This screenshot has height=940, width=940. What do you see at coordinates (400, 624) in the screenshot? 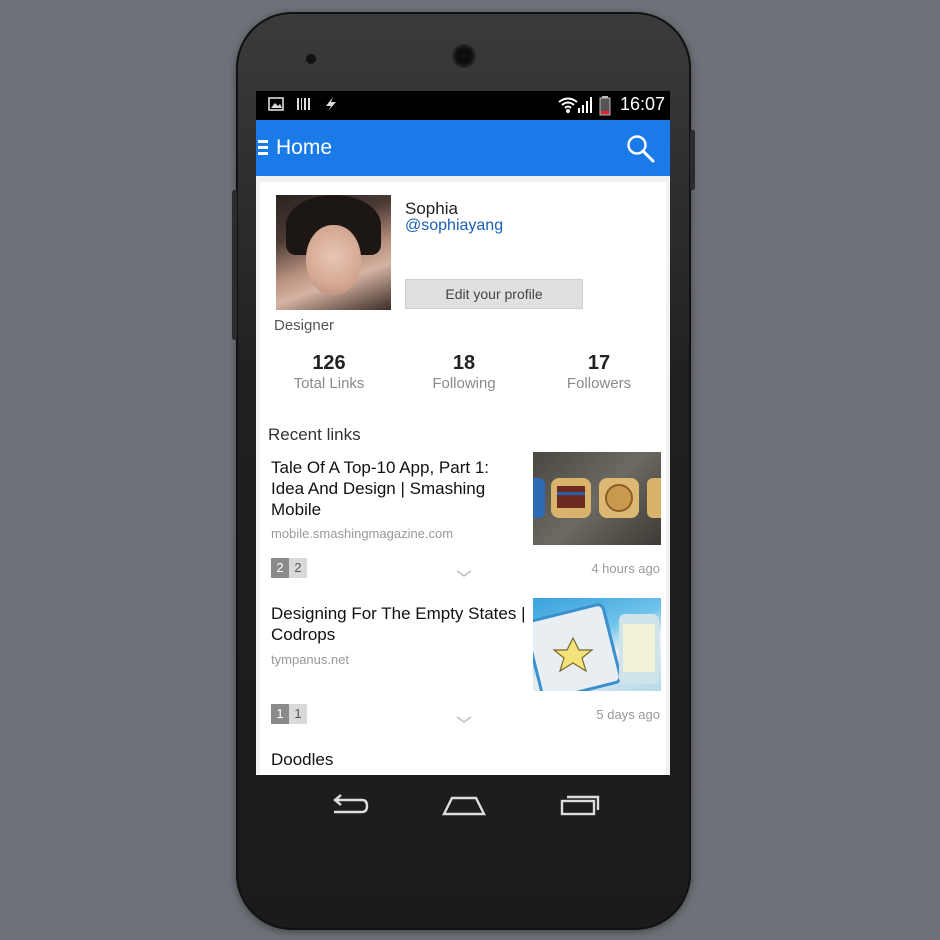
I see `link-title: Designing For The Empty States | Codrops` at bounding box center [400, 624].